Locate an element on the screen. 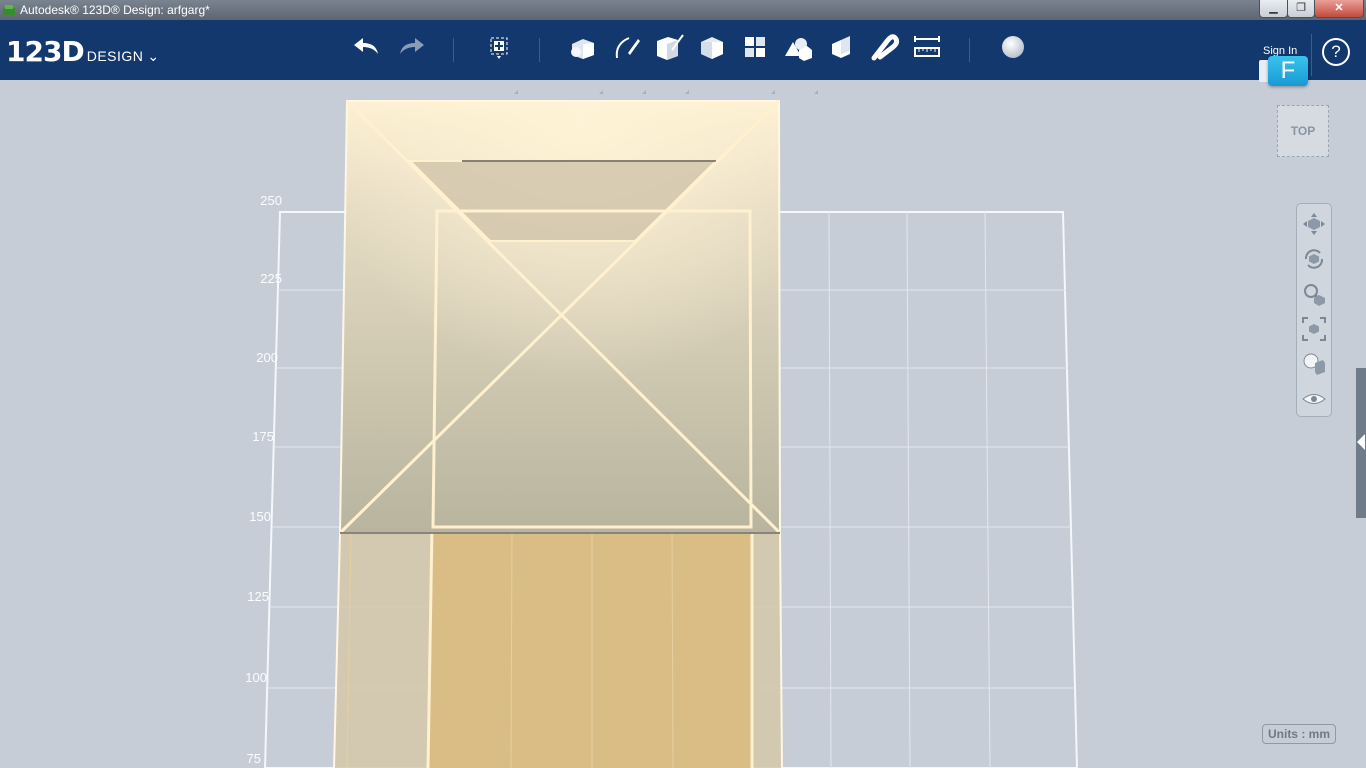 Image resolution: width=1366 pixels, height=768 pixels. fit-icon is located at coordinates (1314, 329).